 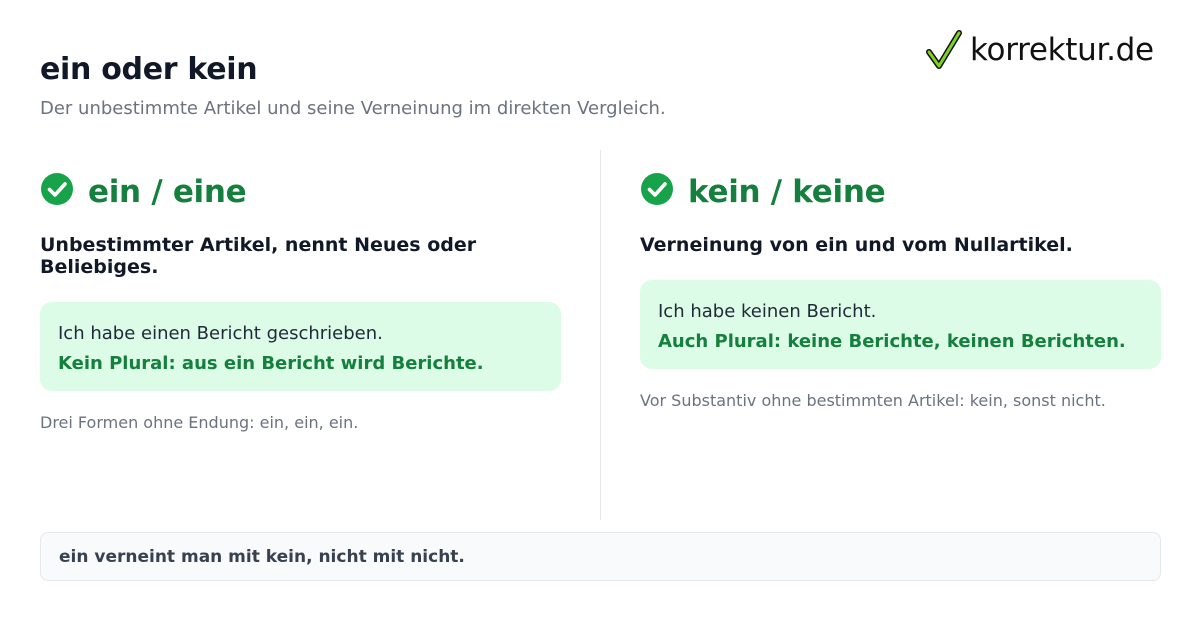 I want to click on column-header: kein / keine, so click(x=900, y=192).